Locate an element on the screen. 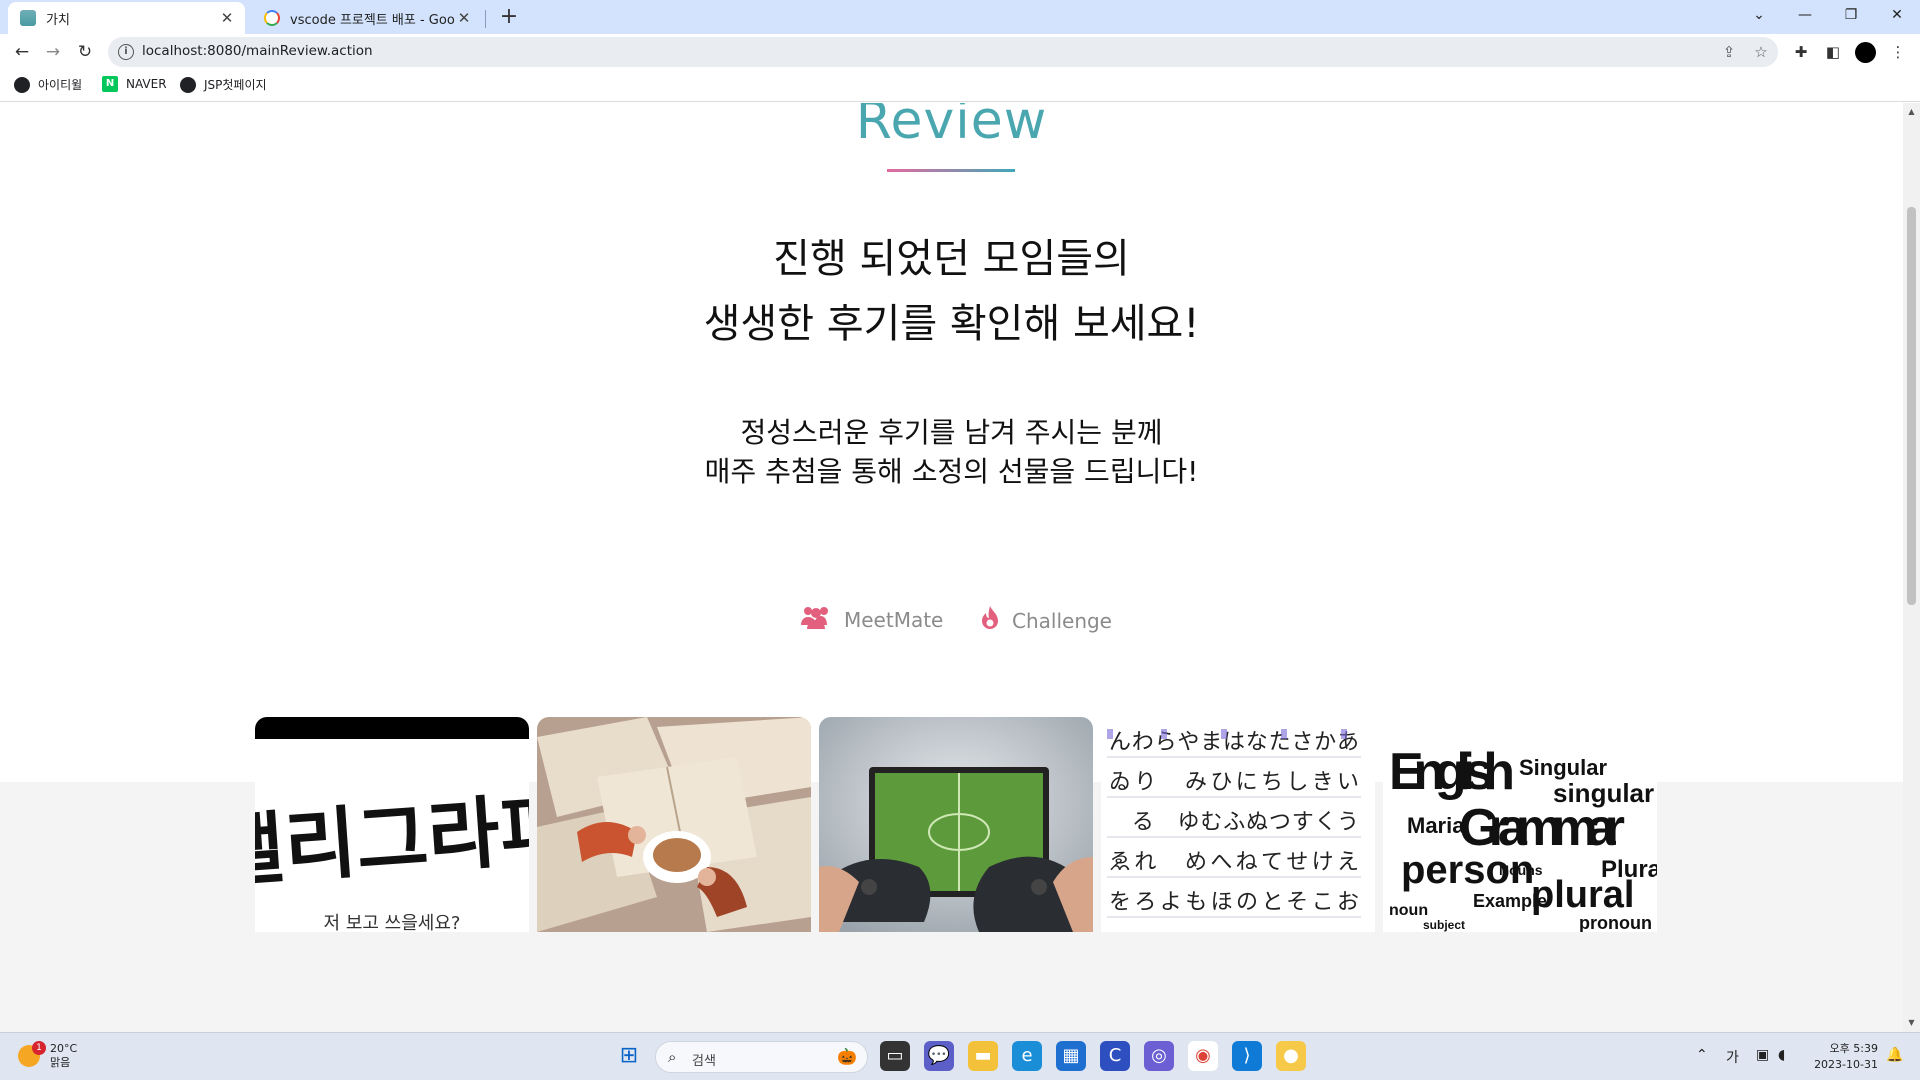 The image size is (1920, 1080). task-view-icon: ▭ is located at coordinates (895, 1056).